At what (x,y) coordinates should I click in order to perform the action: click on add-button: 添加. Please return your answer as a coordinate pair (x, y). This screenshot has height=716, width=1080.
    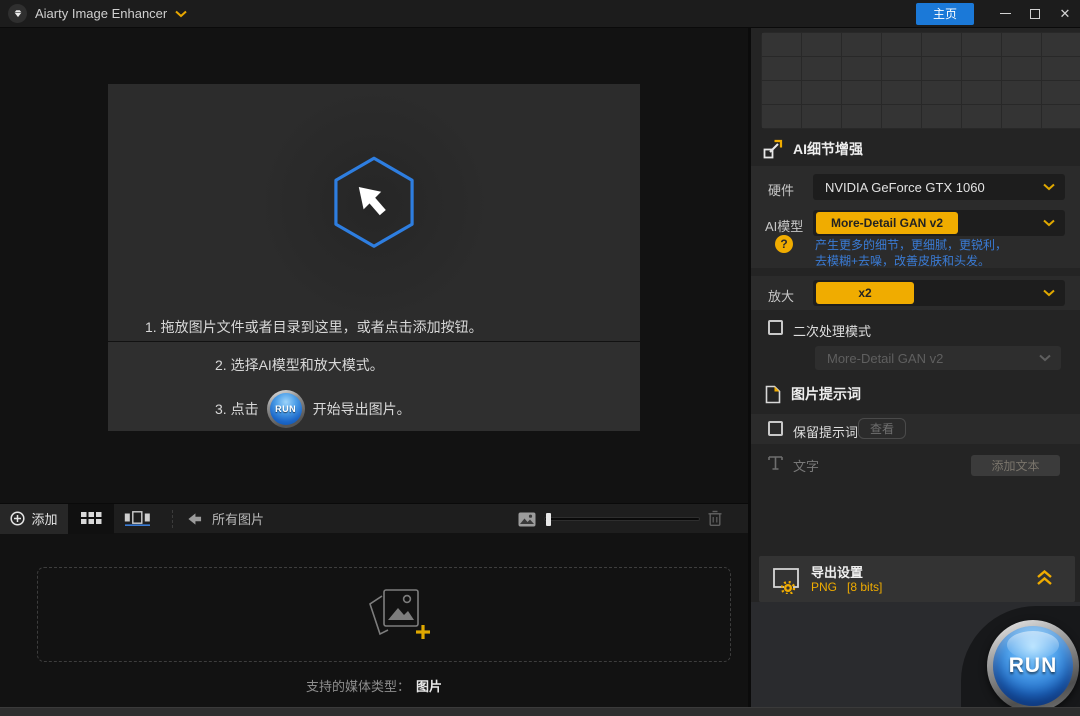
    Looking at the image, I should click on (34, 518).